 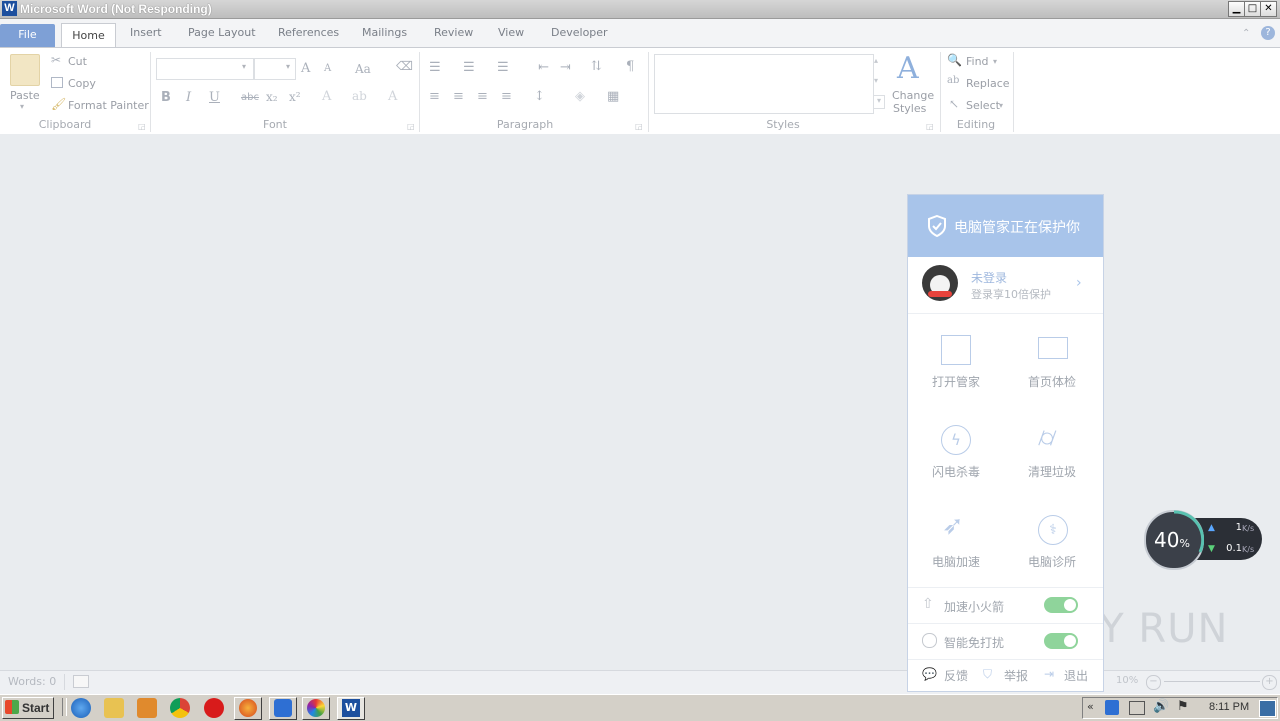 What do you see at coordinates (180, 708) in the screenshot?
I see `chrome-icon` at bounding box center [180, 708].